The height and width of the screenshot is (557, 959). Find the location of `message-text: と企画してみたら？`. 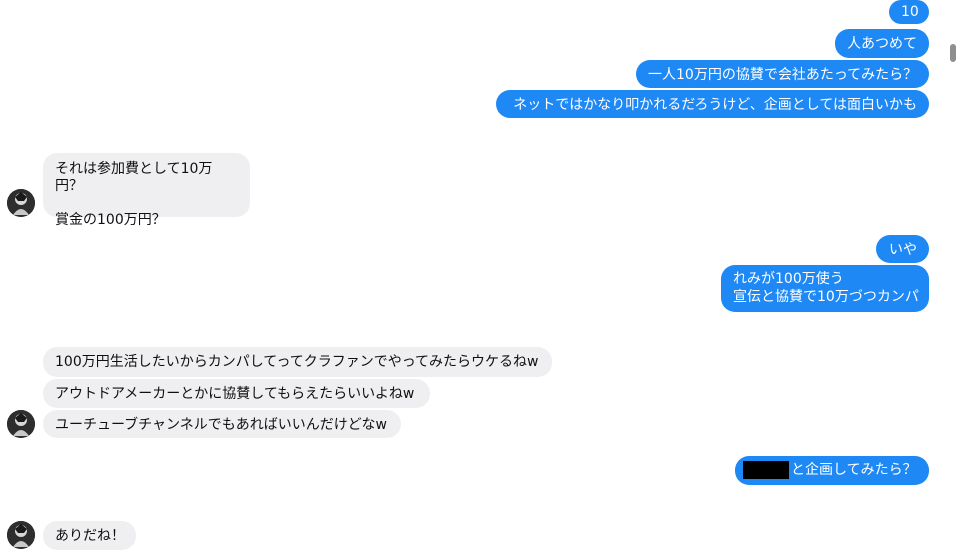

message-text: と企画してみたら？ is located at coordinates (854, 470).